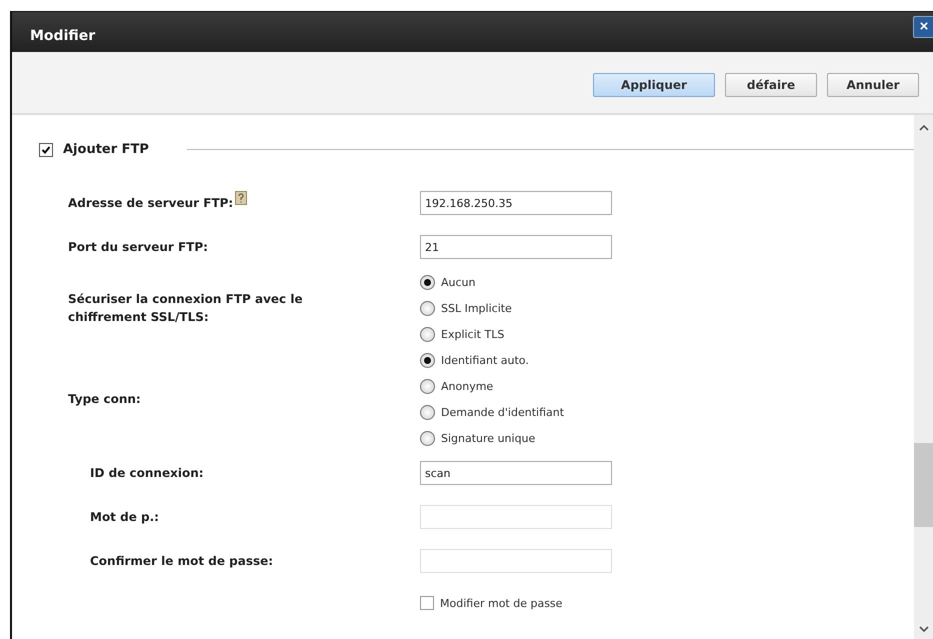  Describe the element at coordinates (104, 399) in the screenshot. I see `field-label: Type conn:` at that location.